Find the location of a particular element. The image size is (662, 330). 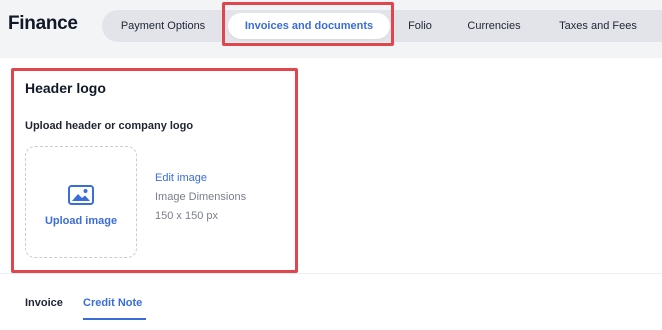

page-title: Finance is located at coordinates (43, 23).